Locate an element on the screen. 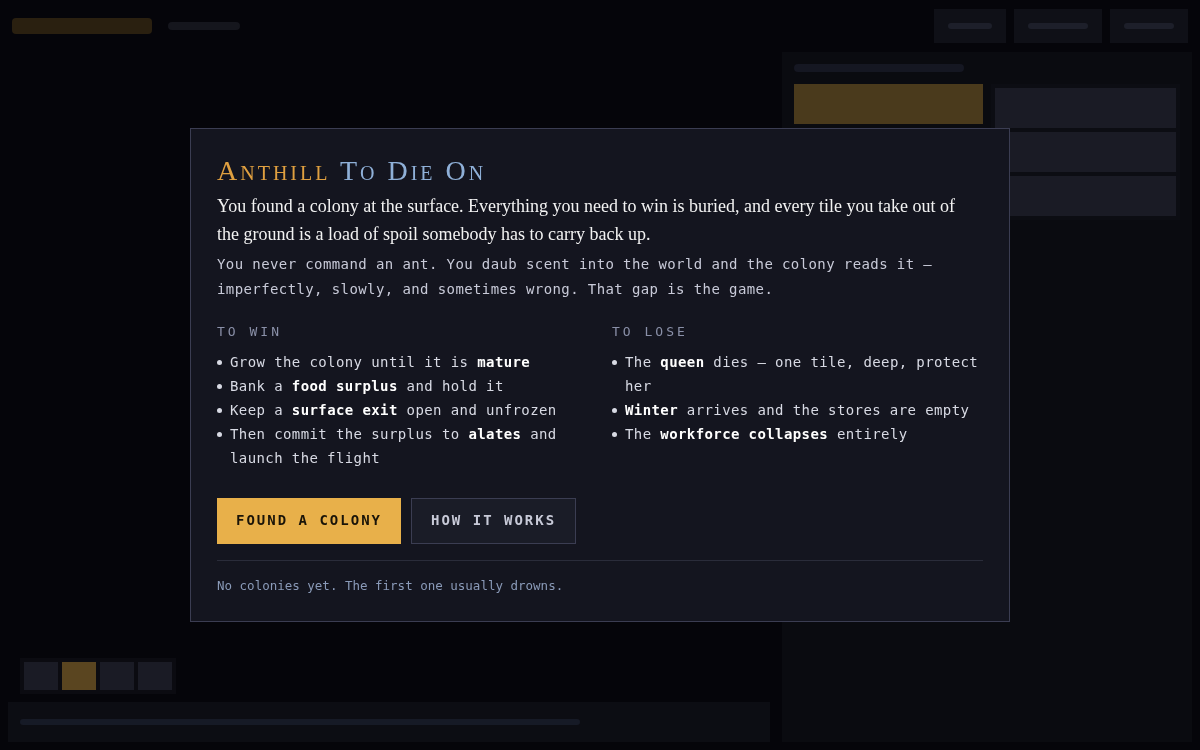 Image resolution: width=1200 pixels, height=750 pixels. list-item: Bank a food surplus and hold it is located at coordinates (367, 386).